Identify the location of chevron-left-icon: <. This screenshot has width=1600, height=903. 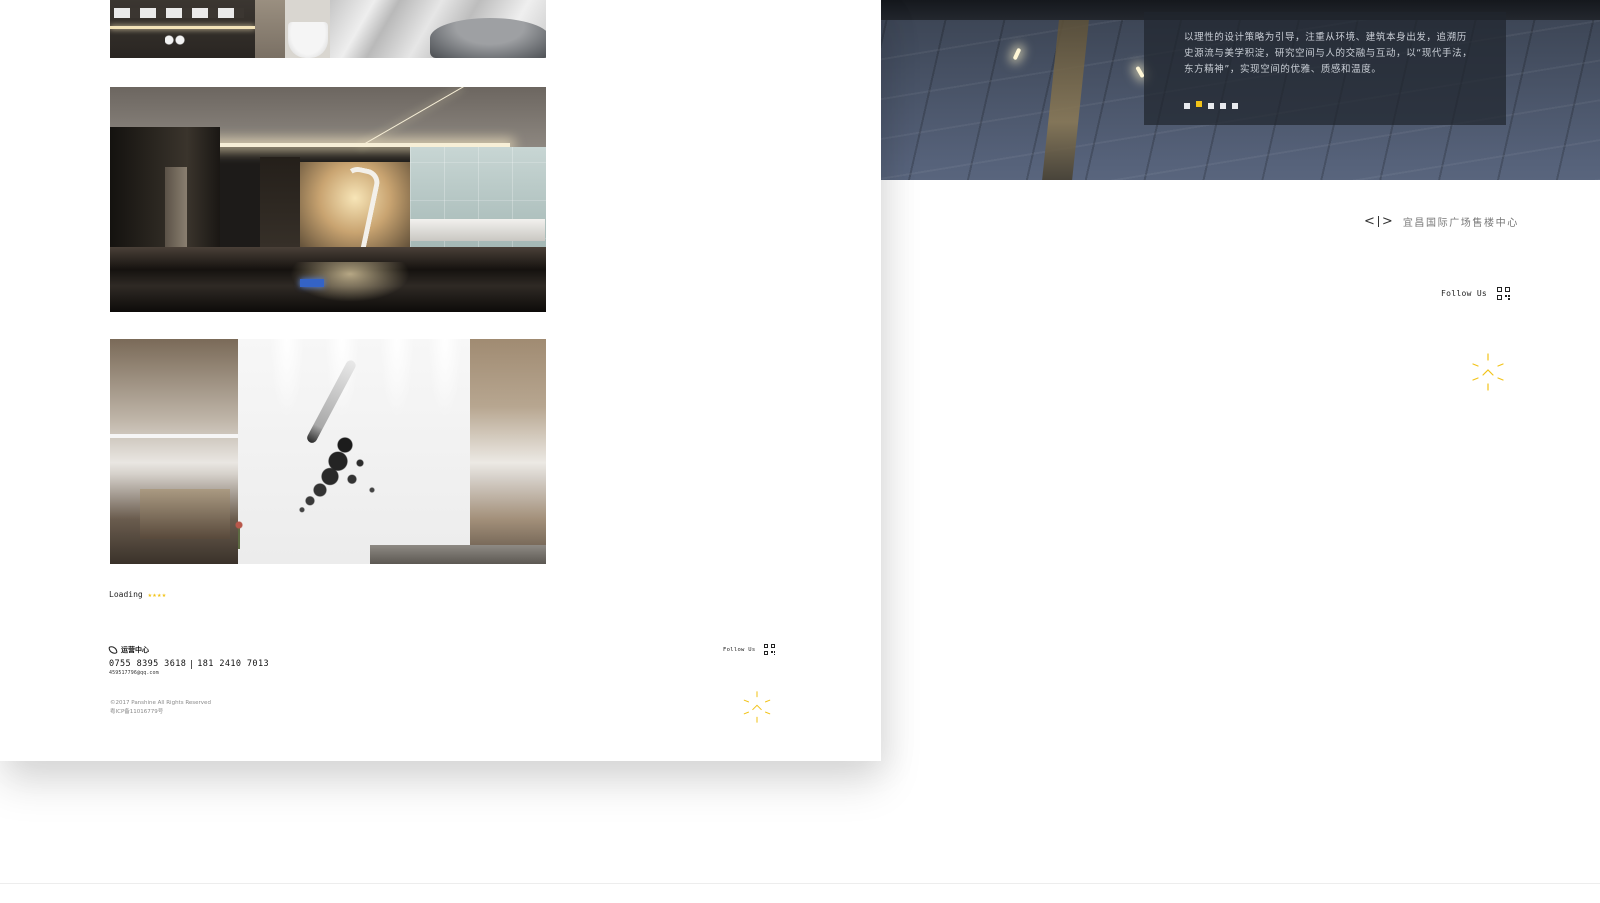
(1369, 221).